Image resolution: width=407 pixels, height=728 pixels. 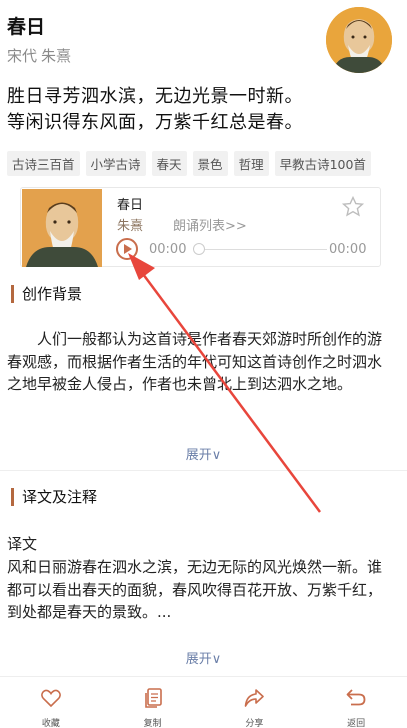 I want to click on translation-label: 译文, so click(x=22, y=544).